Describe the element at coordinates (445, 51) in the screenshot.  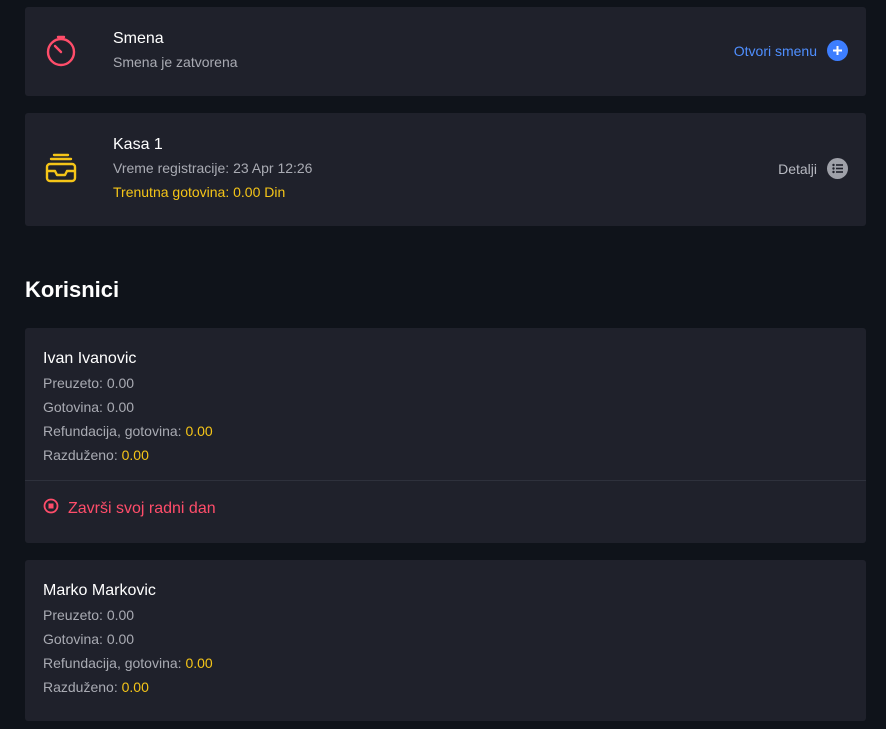
I see `shift-card: Smena Smena je zatvorena Otvori smenu` at that location.